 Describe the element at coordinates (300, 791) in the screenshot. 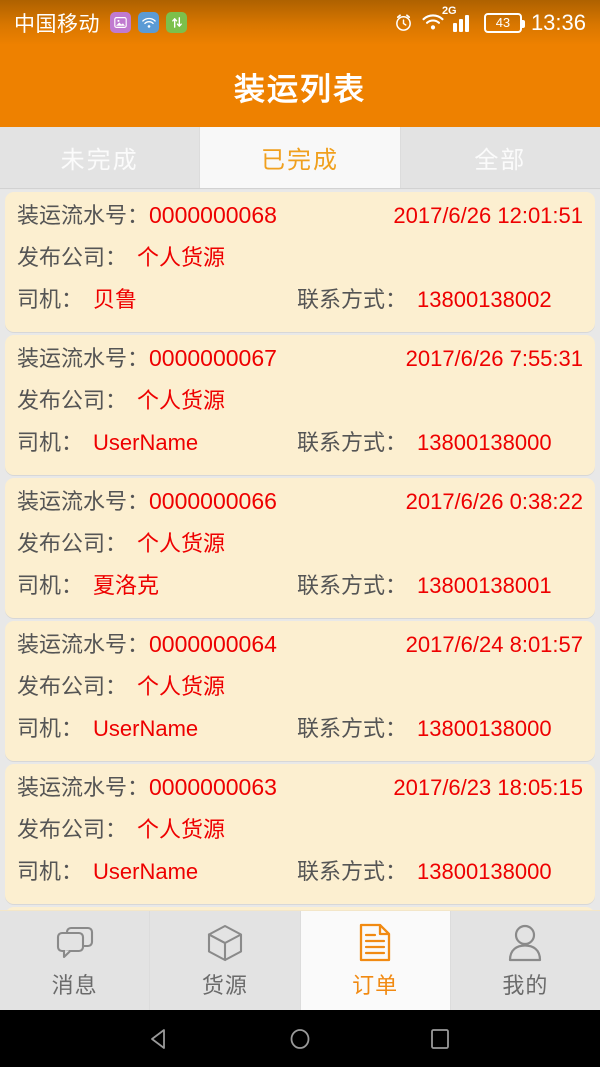

I see `serial-row: 装运流水号： 0000000063 2017/6/23 18:05:15` at that location.